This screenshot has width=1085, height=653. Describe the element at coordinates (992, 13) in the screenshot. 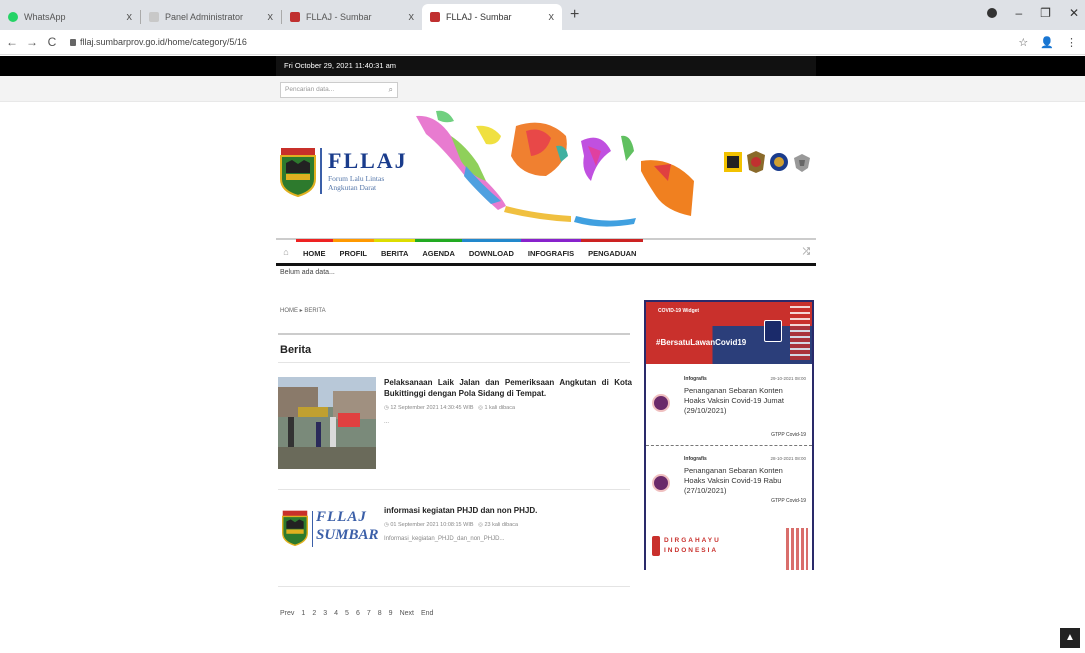

I see `profile-icon` at that location.